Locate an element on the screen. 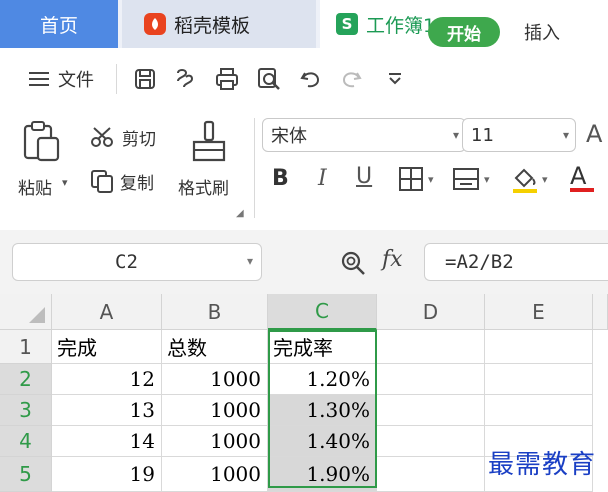  tab-daoke-templates: 稻壳模板 is located at coordinates (219, 24).